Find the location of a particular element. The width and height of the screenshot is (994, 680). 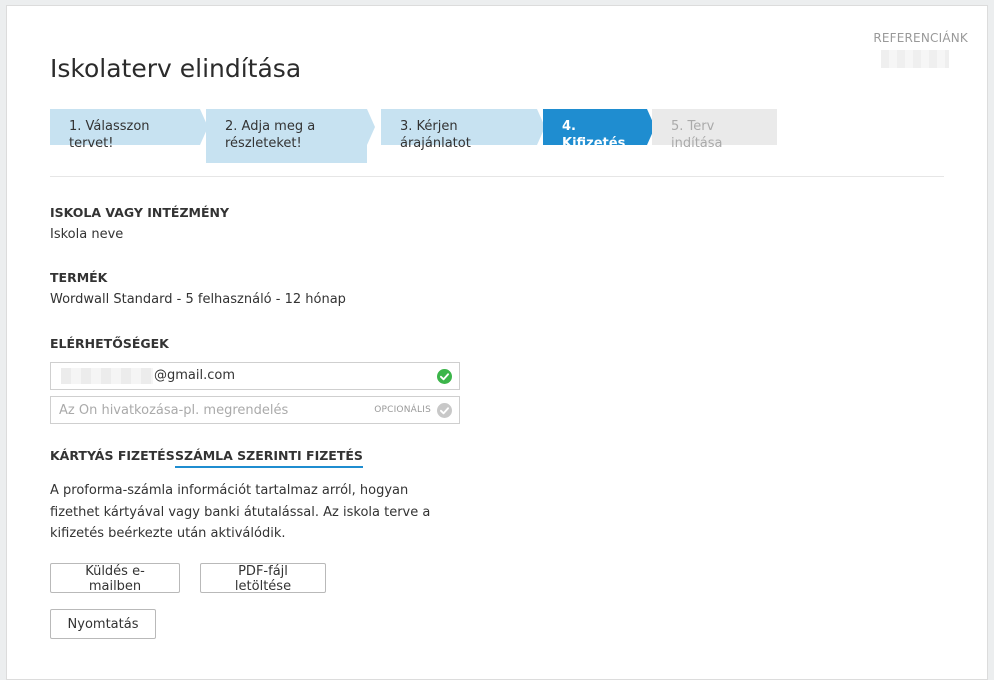

optional-label: OPCIONÁLIS is located at coordinates (402, 410).